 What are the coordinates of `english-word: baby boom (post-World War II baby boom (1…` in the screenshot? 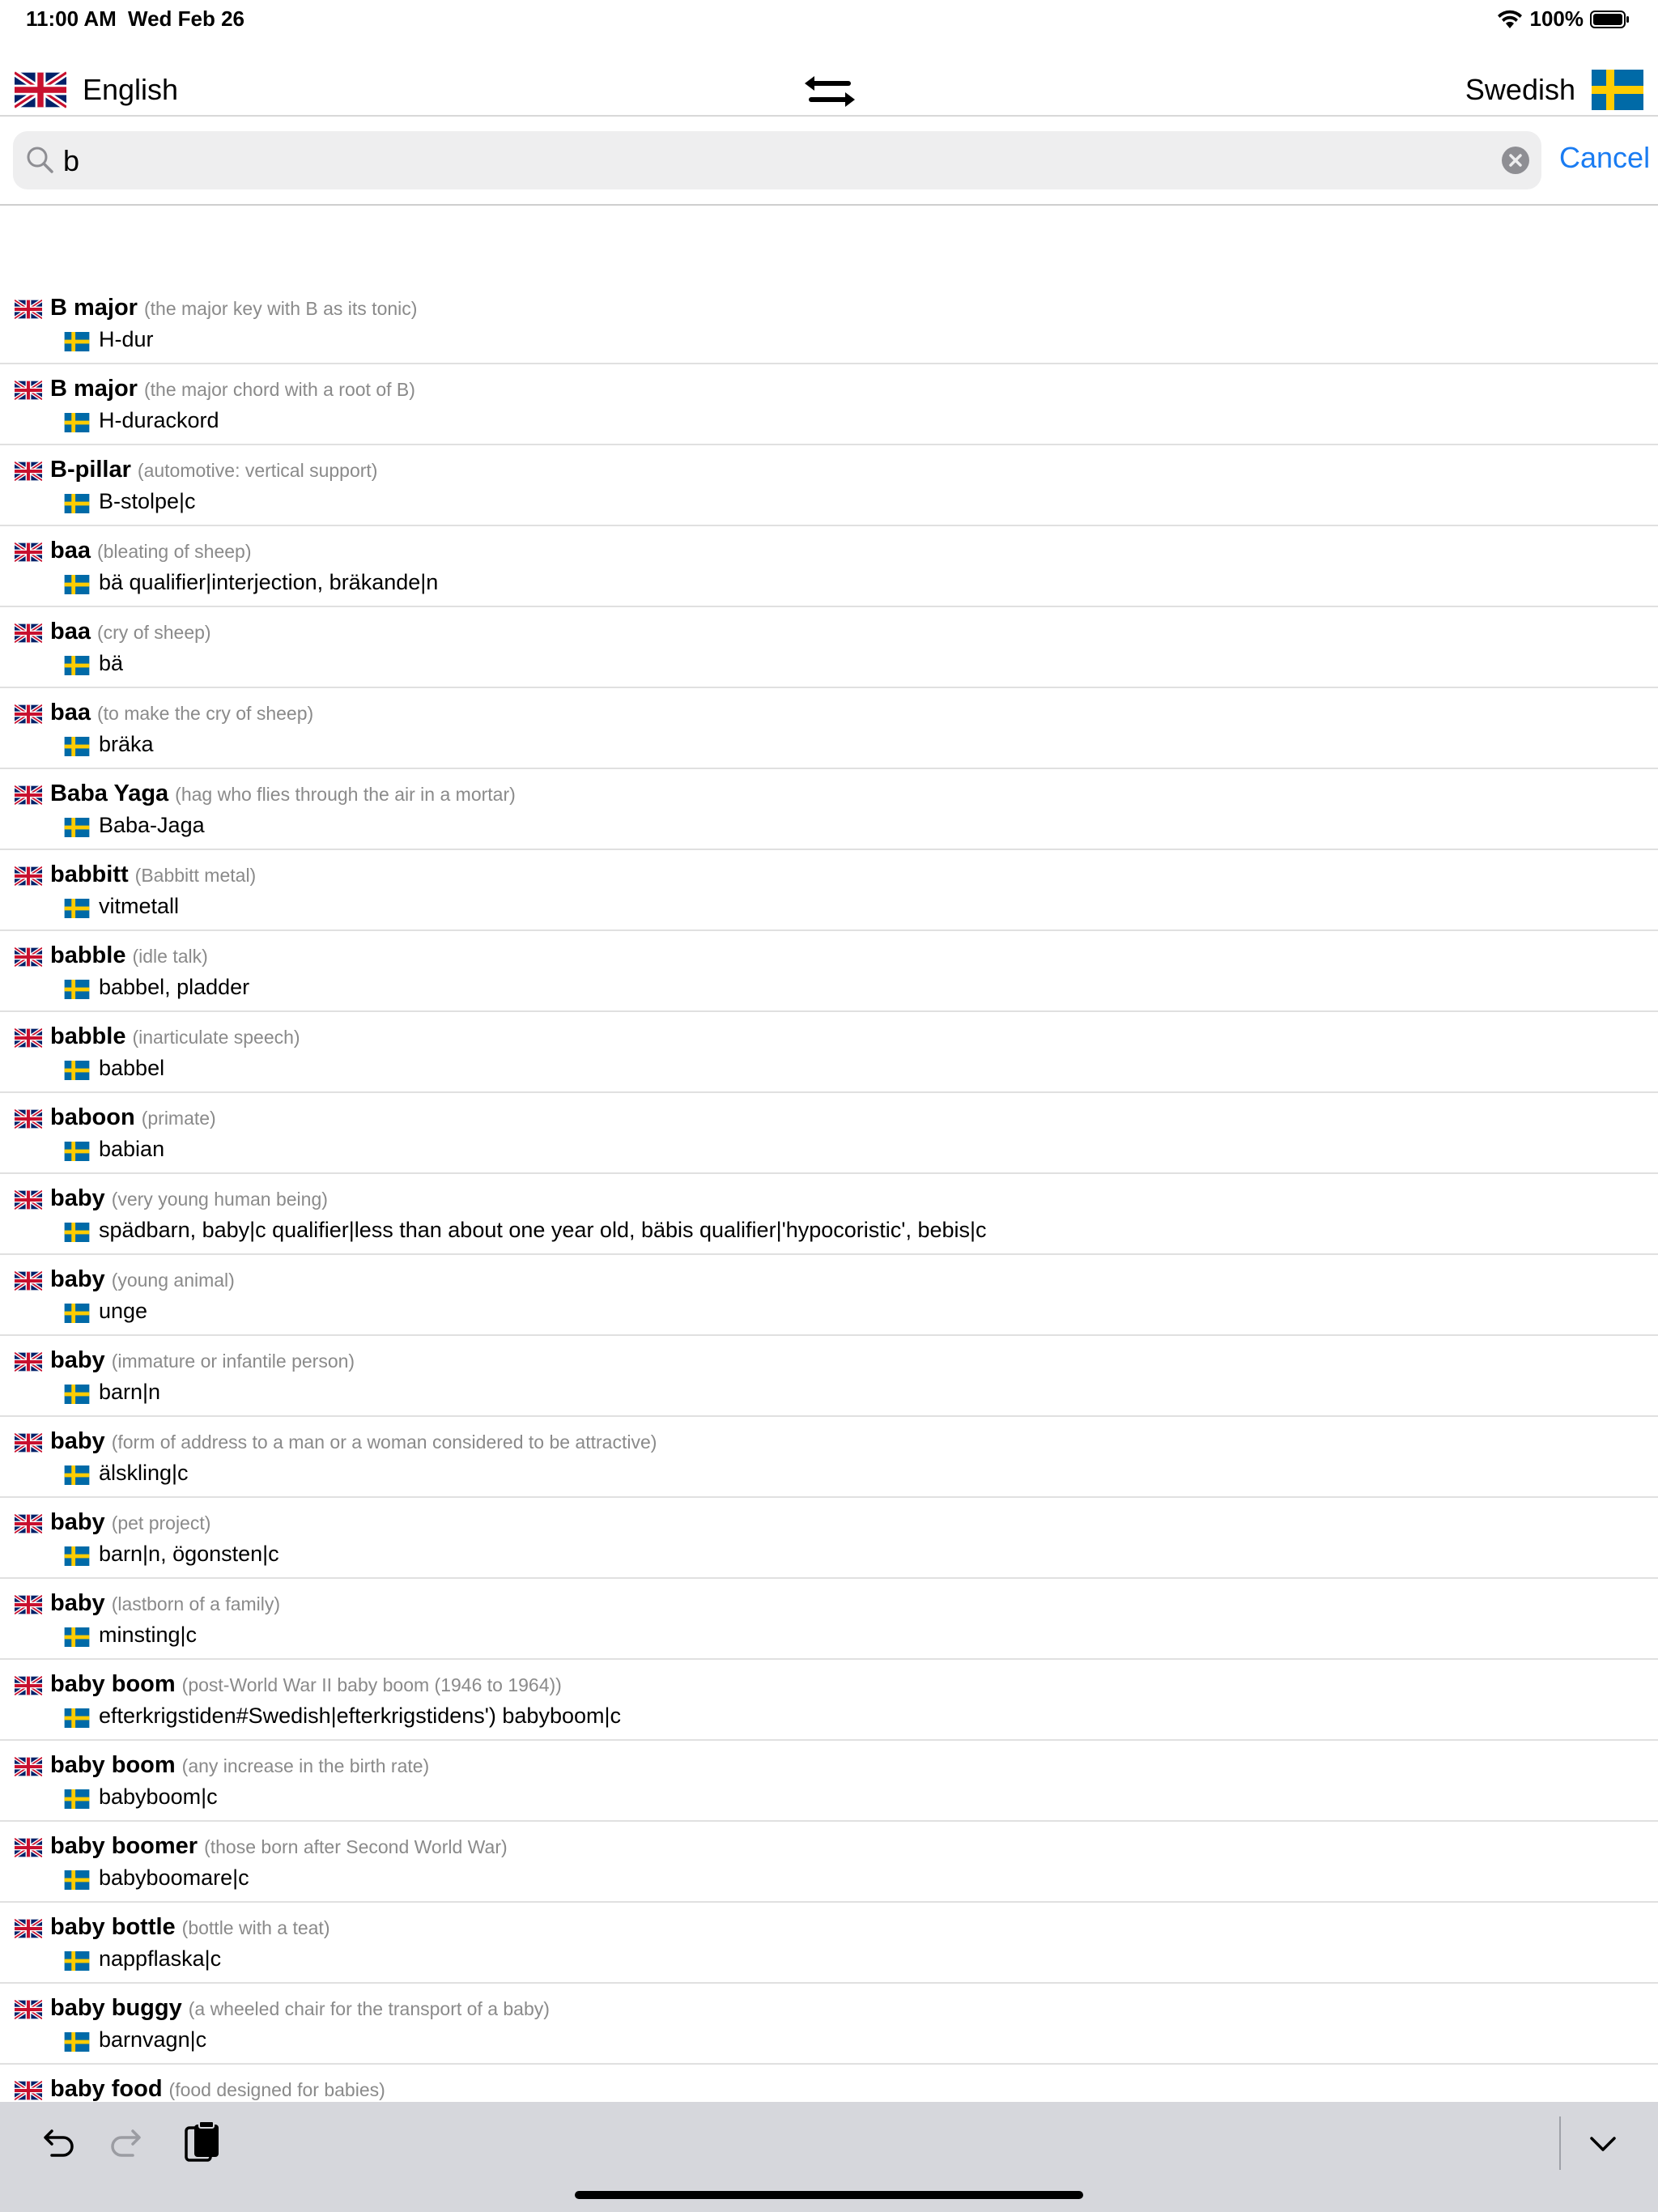 It's located at (306, 1684).